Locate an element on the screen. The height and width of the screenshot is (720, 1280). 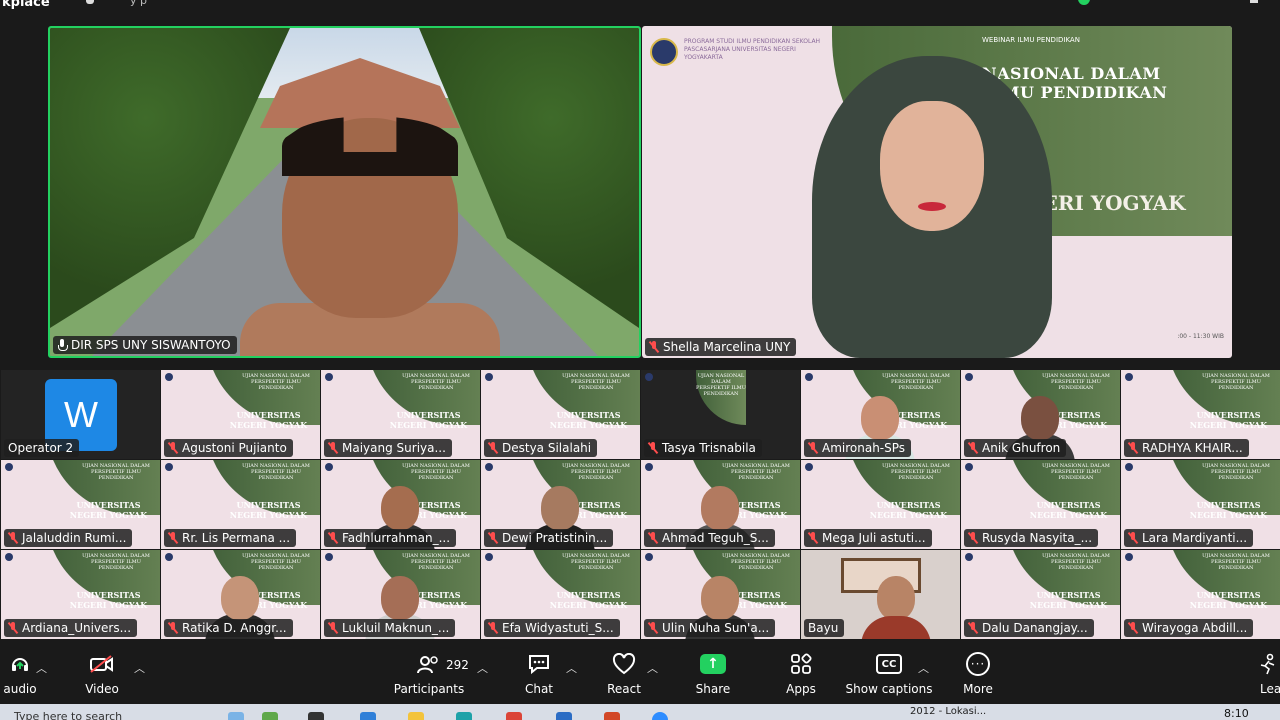
participant-tile: W Operator 2 is located at coordinates (80, 414).